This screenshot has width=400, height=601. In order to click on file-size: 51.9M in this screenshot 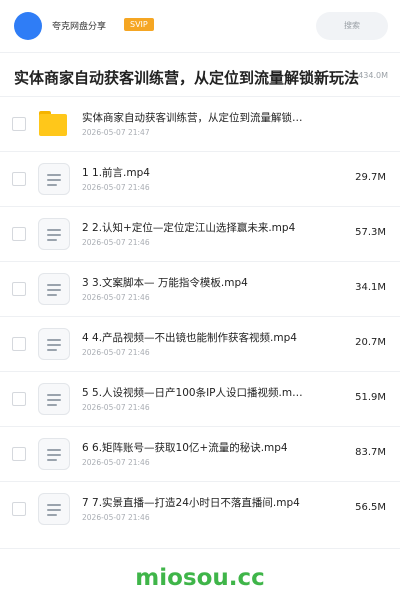, I will do `click(370, 397)`.